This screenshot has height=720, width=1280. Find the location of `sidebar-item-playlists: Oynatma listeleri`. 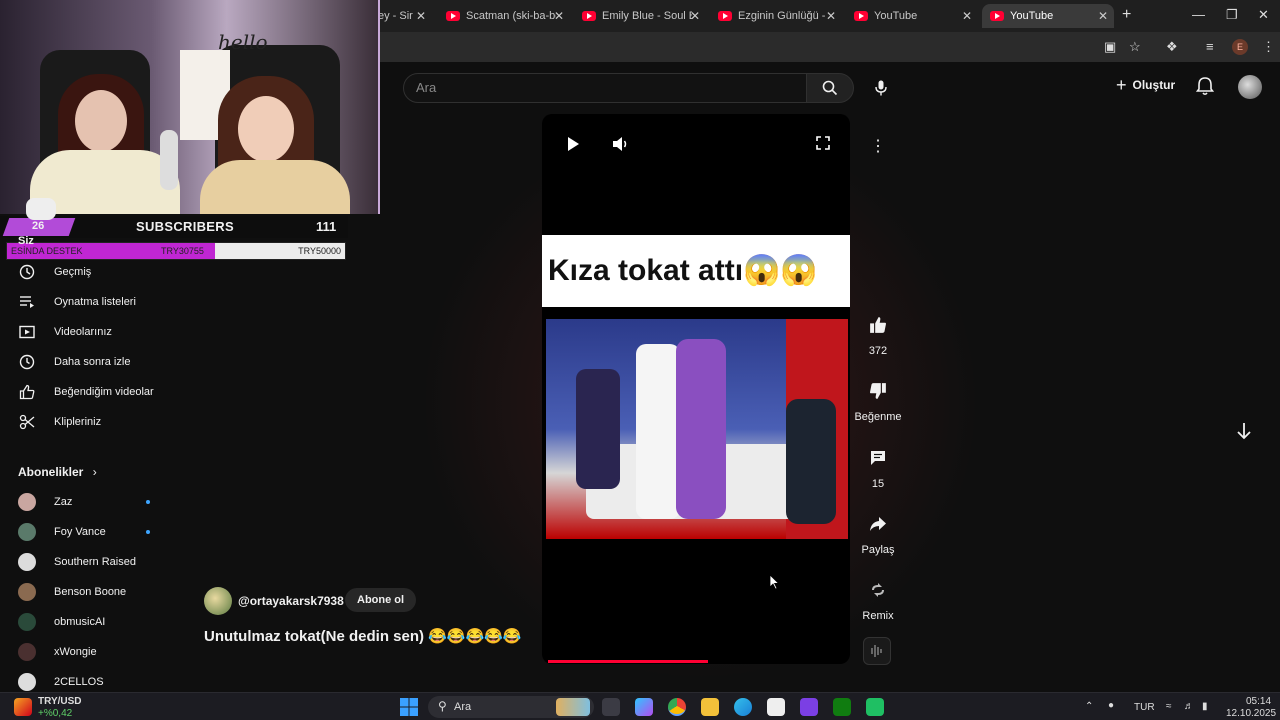

sidebar-item-playlists: Oynatma listeleri is located at coordinates (77, 302).